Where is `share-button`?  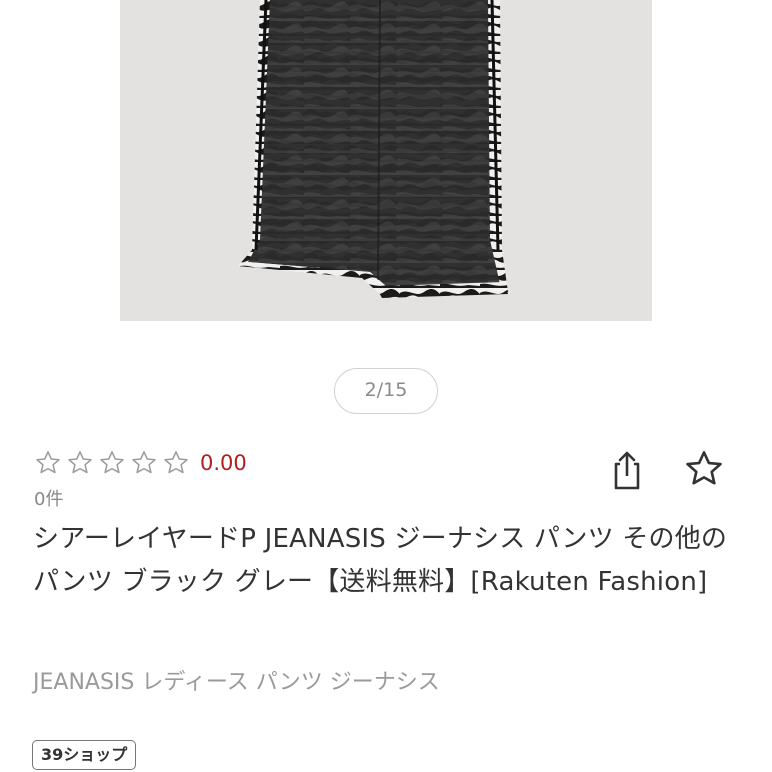
share-button is located at coordinates (627, 470).